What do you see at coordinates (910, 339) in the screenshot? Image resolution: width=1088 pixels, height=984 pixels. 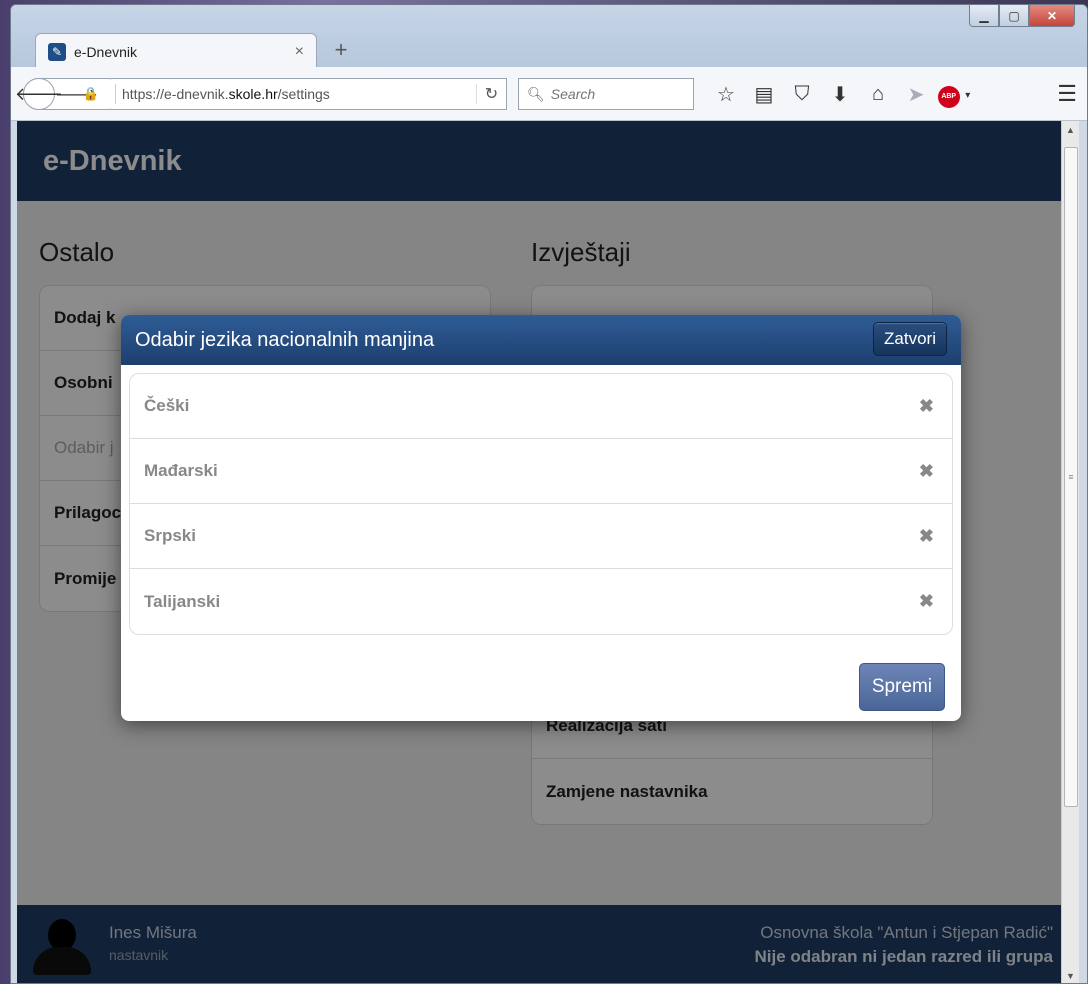 I see `close-button: Zatvori` at bounding box center [910, 339].